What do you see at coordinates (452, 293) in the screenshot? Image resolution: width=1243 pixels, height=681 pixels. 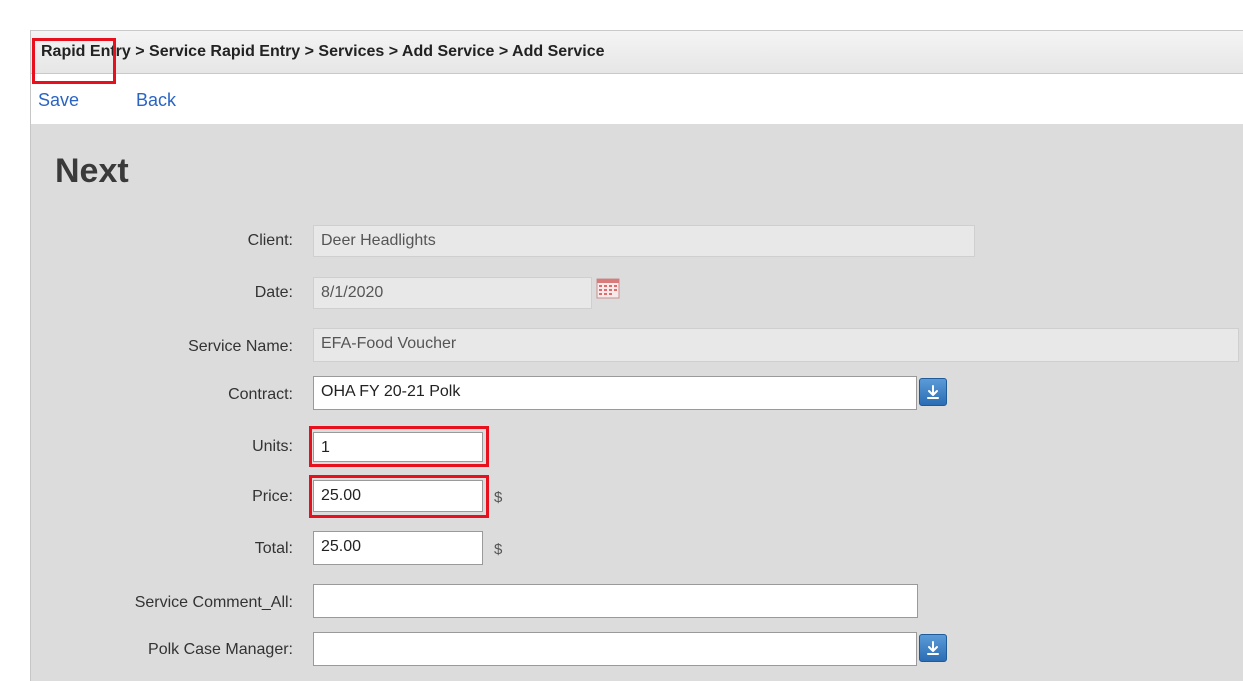 I see `date-field: 8/1/2020` at bounding box center [452, 293].